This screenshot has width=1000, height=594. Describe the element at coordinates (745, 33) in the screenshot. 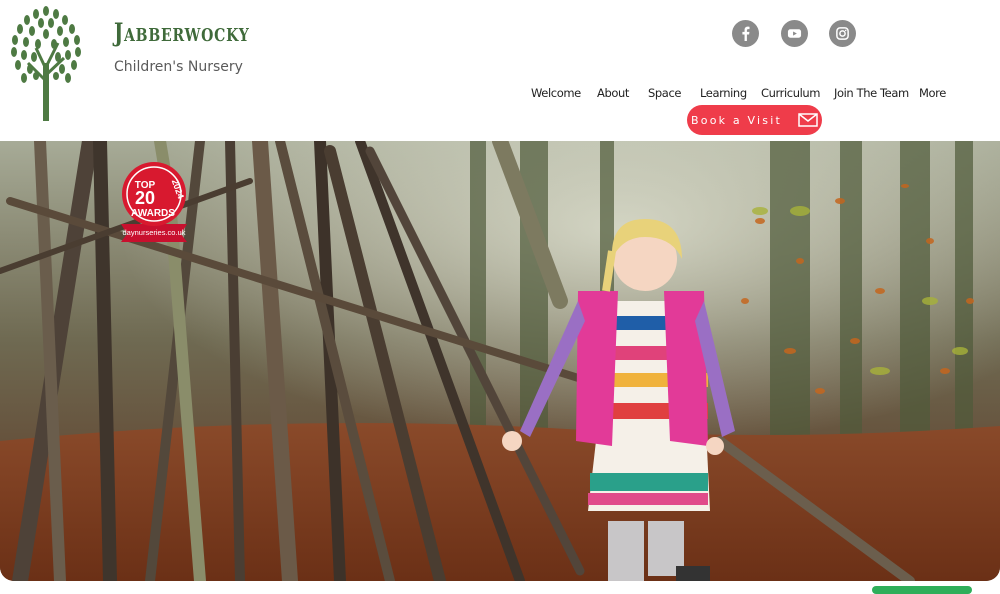

I see `facebook-icon` at that location.